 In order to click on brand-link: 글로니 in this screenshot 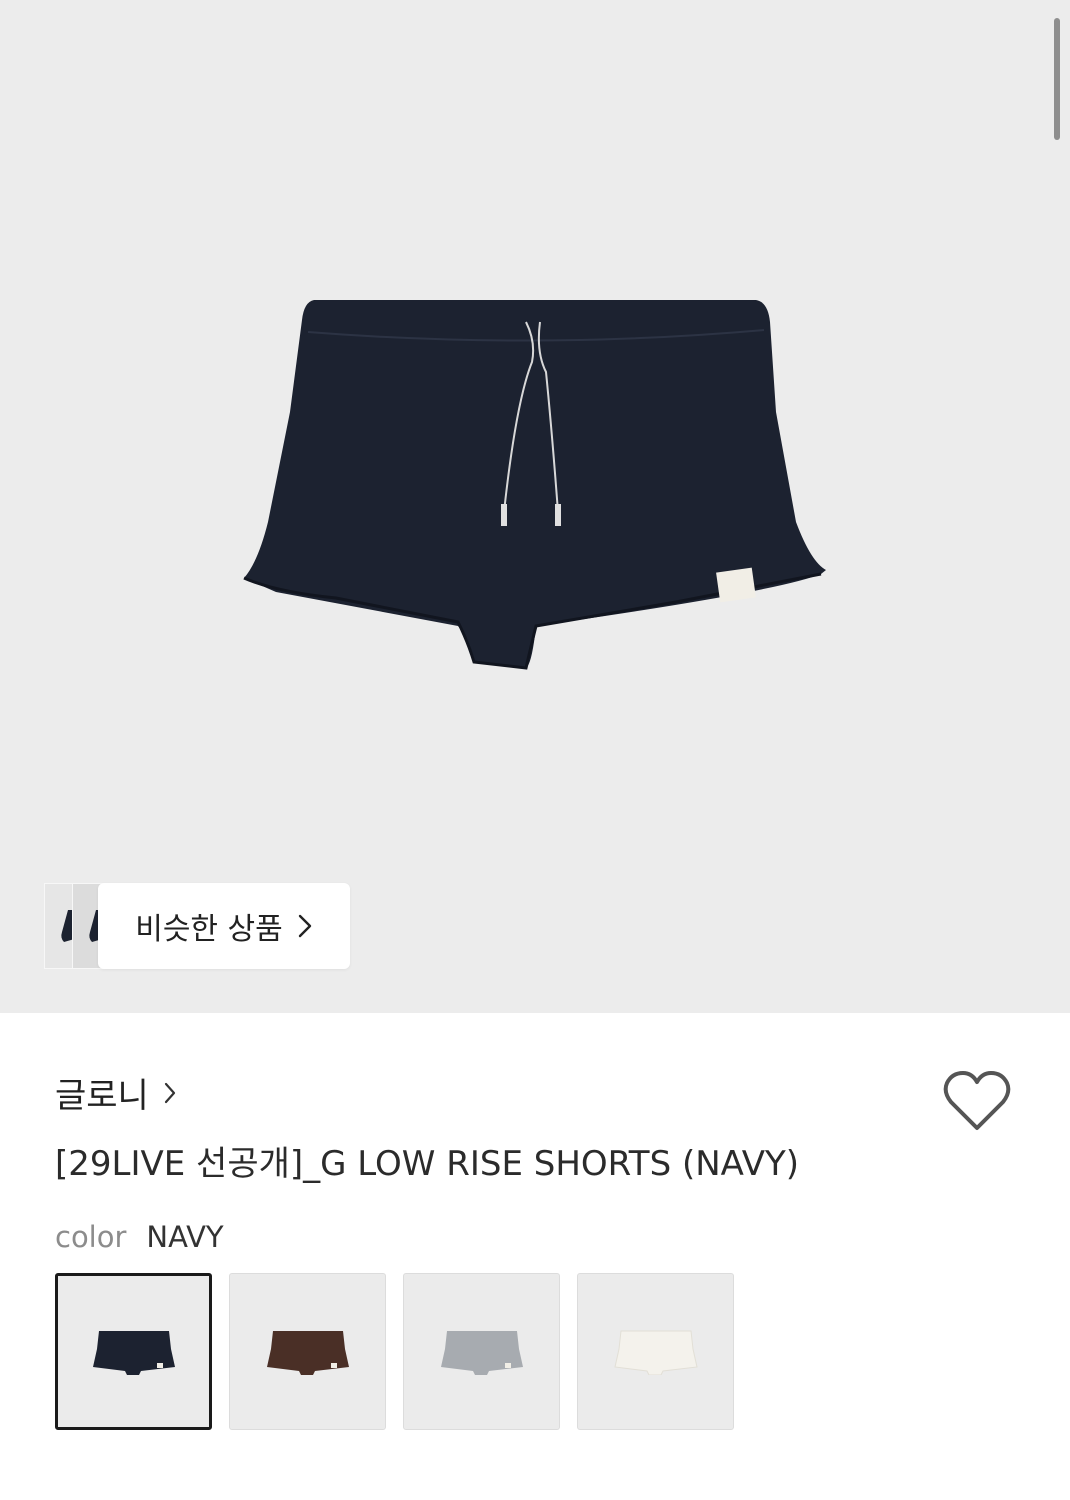, I will do `click(116, 1092)`.